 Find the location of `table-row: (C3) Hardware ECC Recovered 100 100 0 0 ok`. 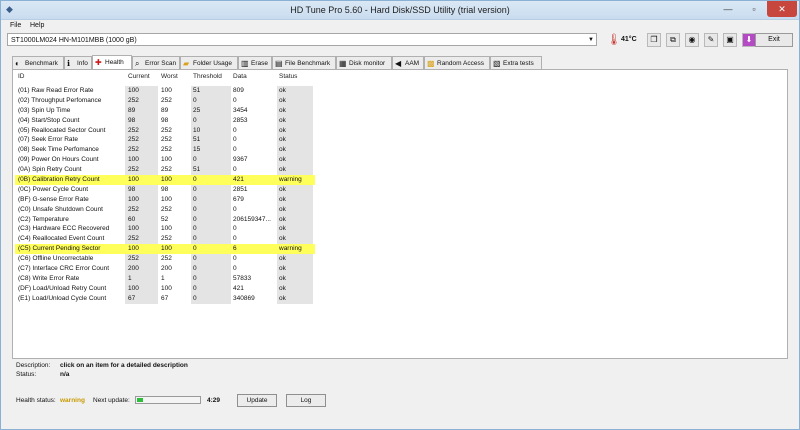

table-row: (C3) Hardware ECC Recovered 100 100 0 0 ok is located at coordinates (165, 229).